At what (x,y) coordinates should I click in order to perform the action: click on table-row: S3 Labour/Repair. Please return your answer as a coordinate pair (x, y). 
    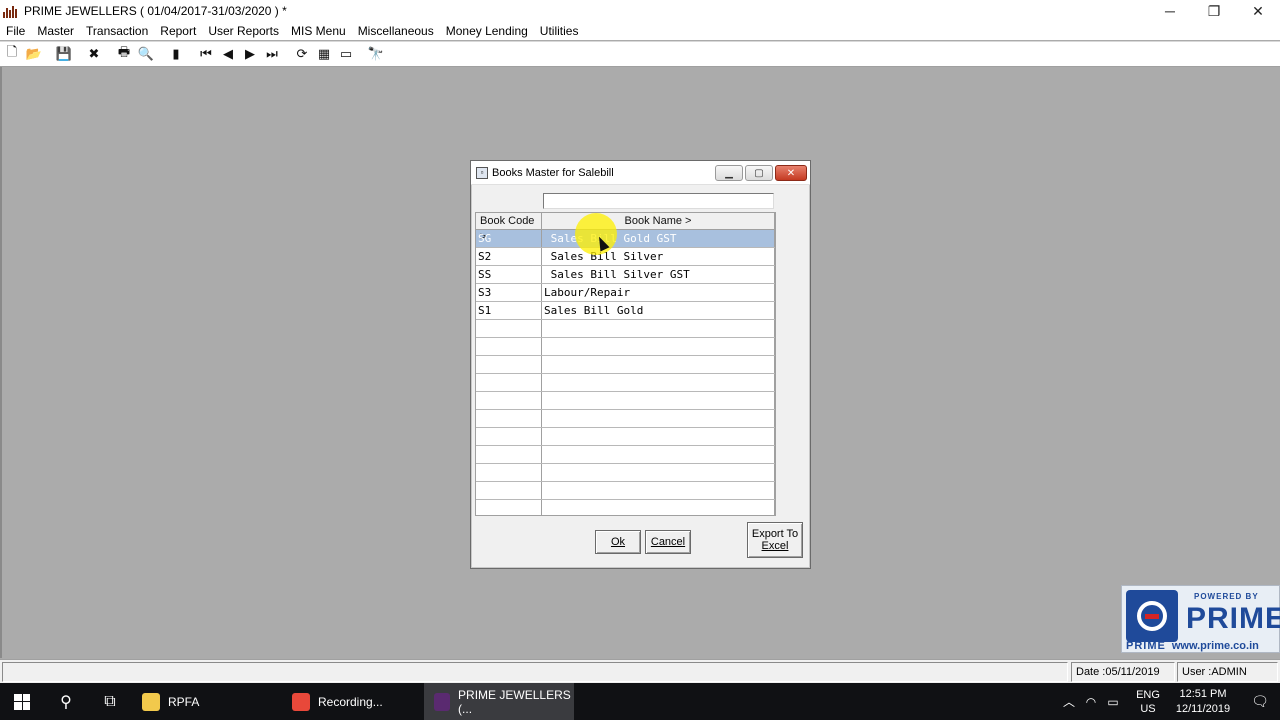
    Looking at the image, I should click on (625, 293).